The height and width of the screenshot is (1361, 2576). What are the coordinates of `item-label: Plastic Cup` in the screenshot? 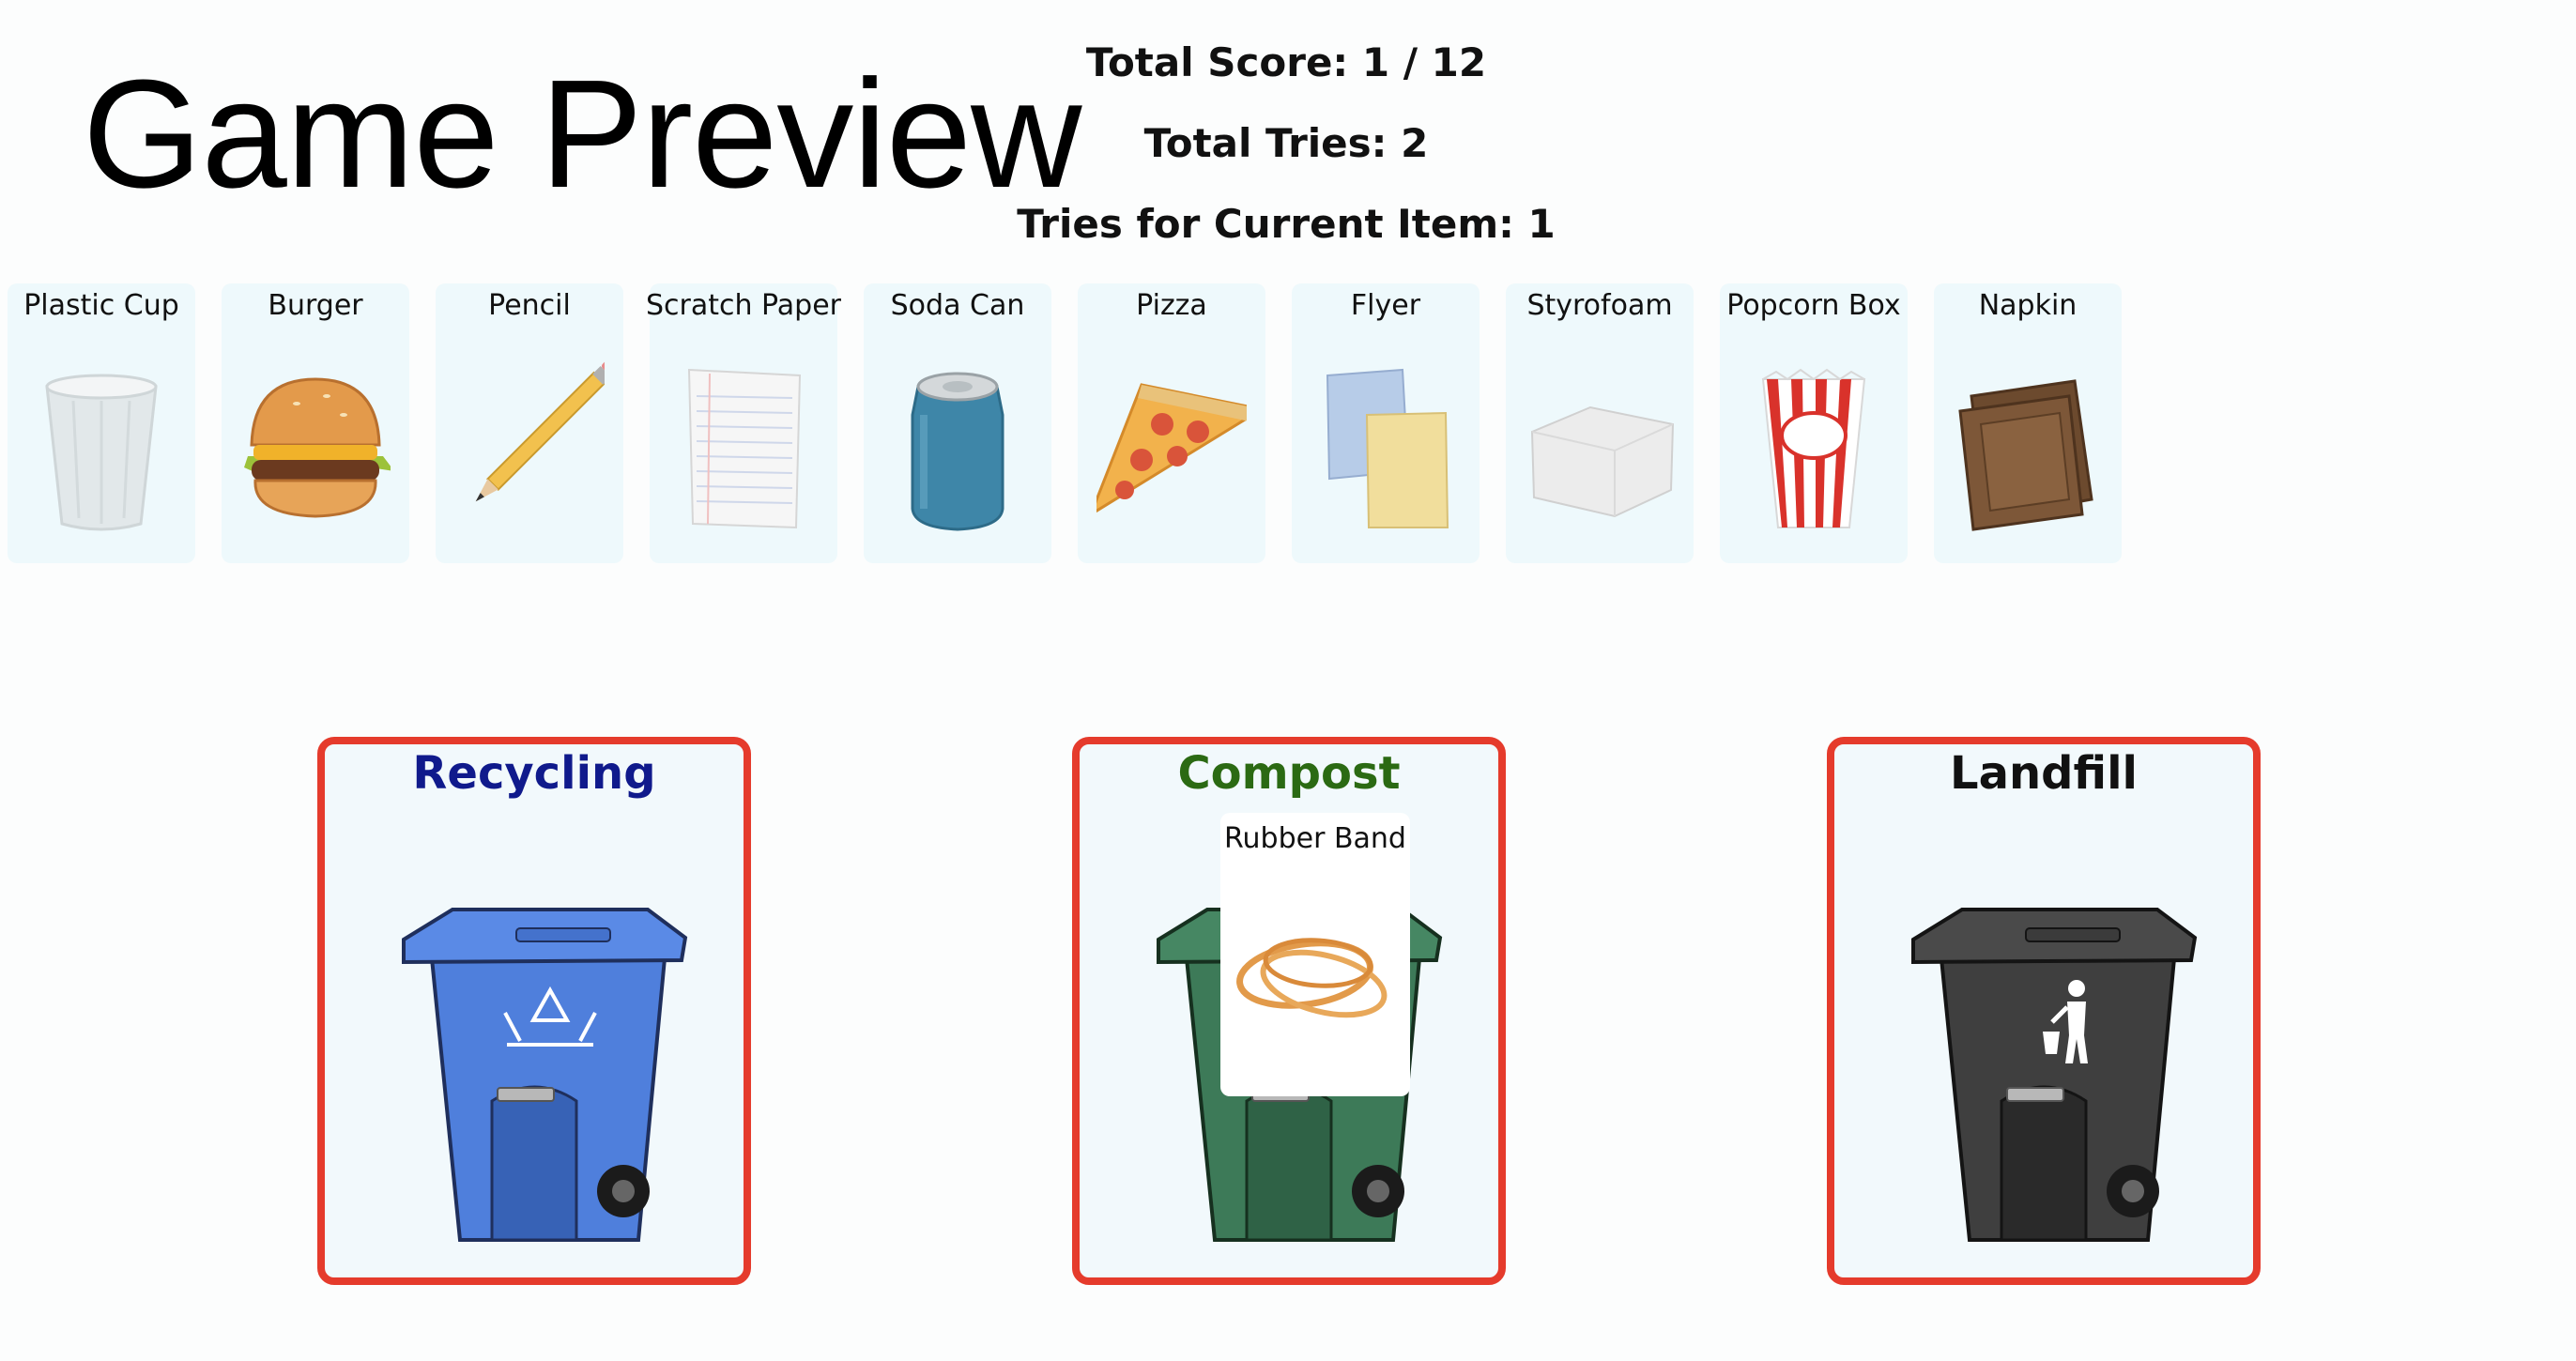 It's located at (101, 305).